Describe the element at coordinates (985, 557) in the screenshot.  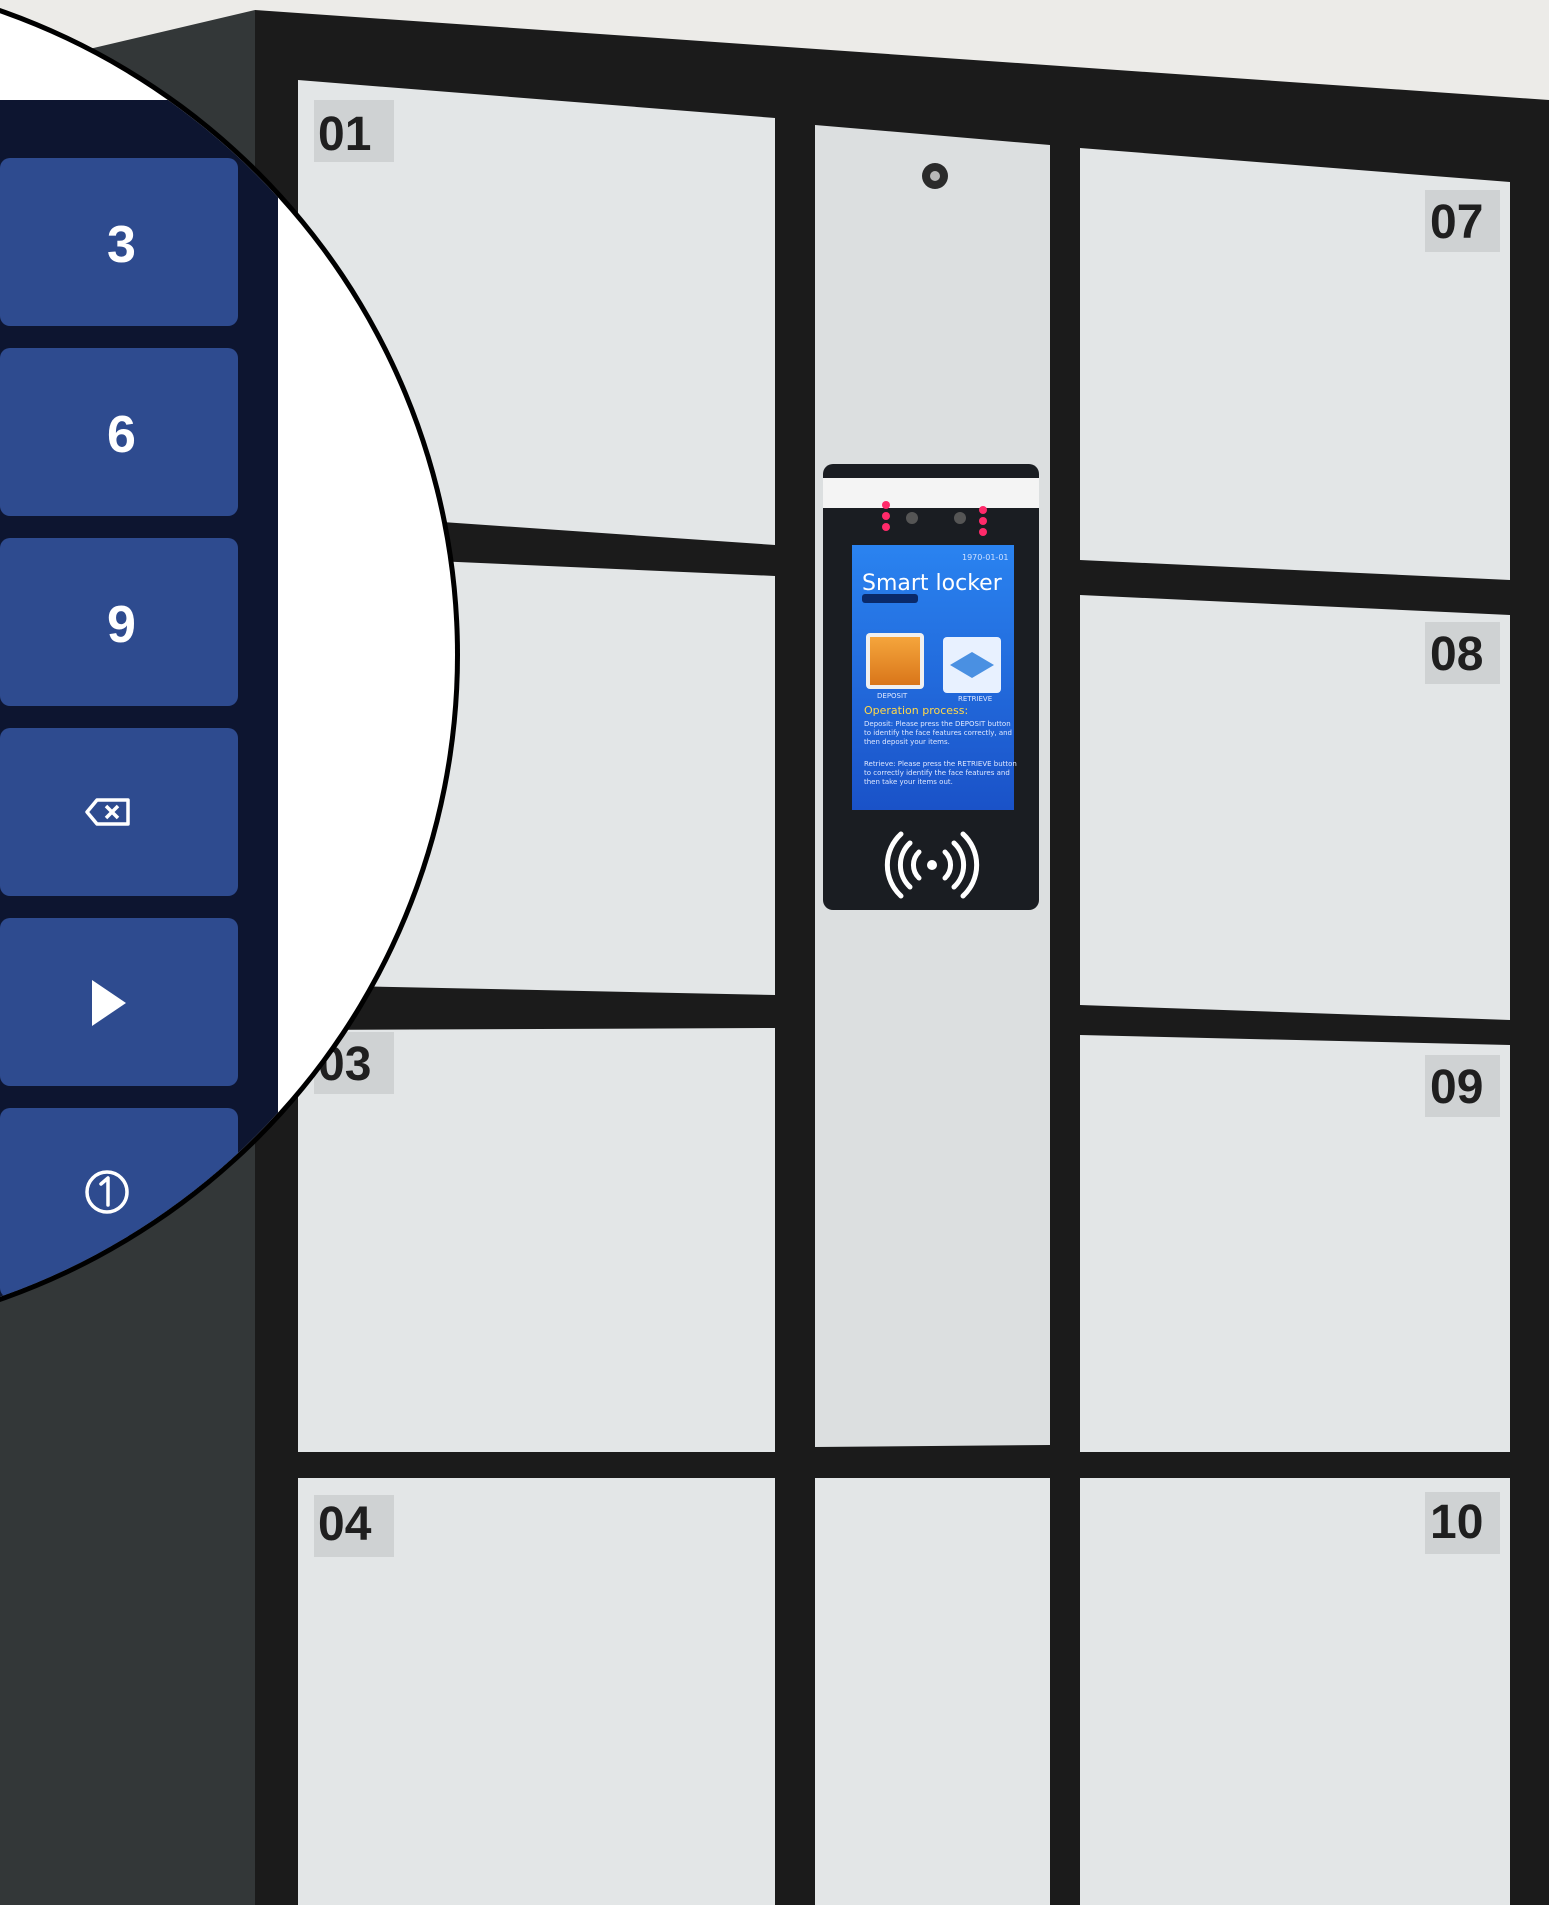
I see `screen-date: 1970-01-01` at that location.